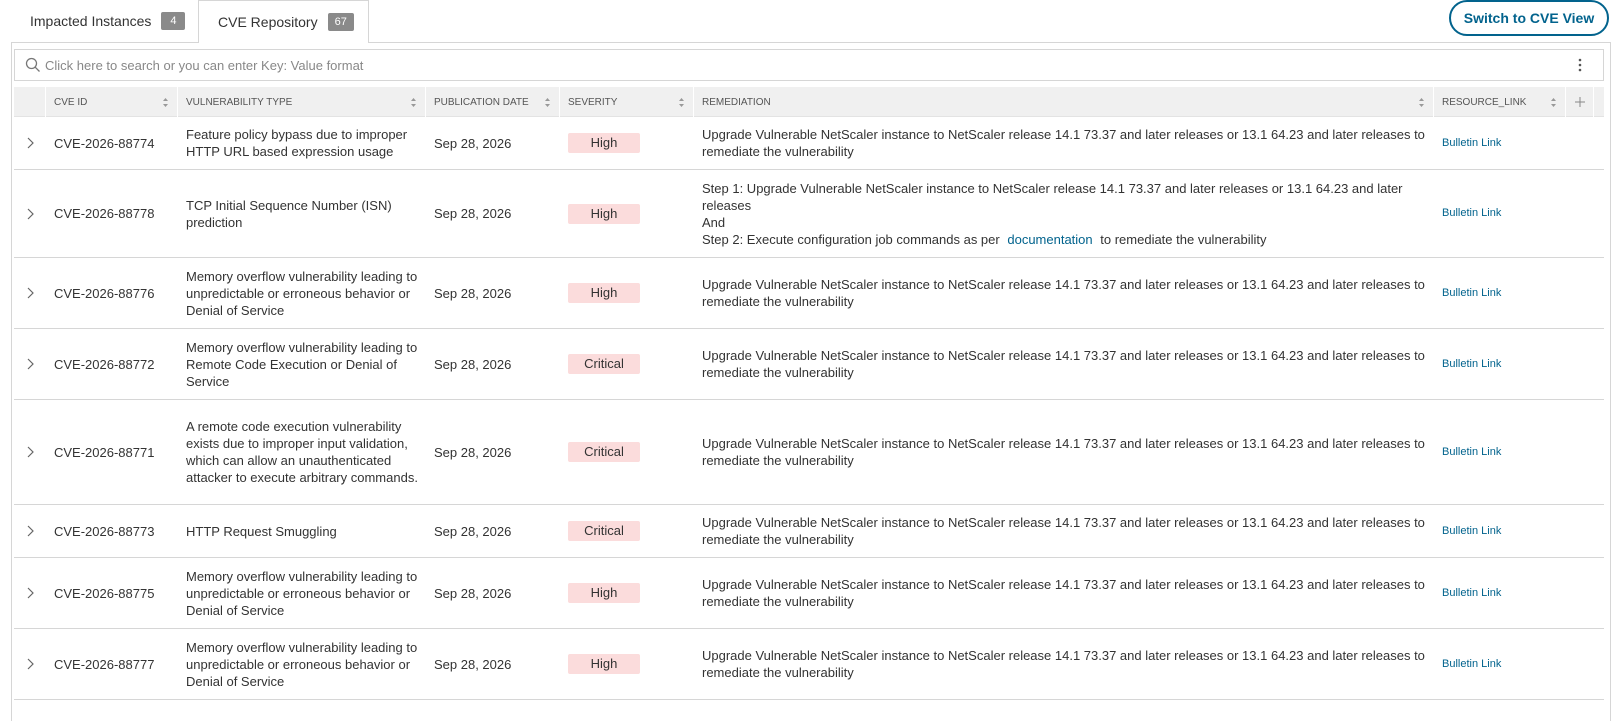  I want to click on vulnerability-type-cell: HTTP Request Smuggling, so click(261, 531).